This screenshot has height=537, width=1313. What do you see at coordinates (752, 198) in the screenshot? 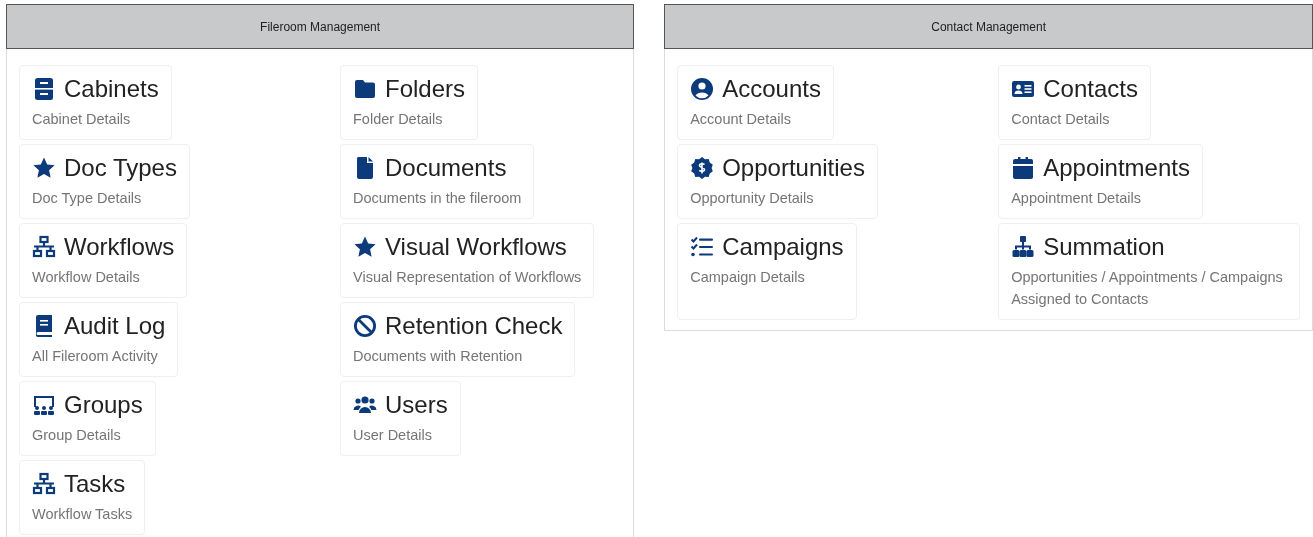
I see `card-subtitle: Opportunity Details` at bounding box center [752, 198].